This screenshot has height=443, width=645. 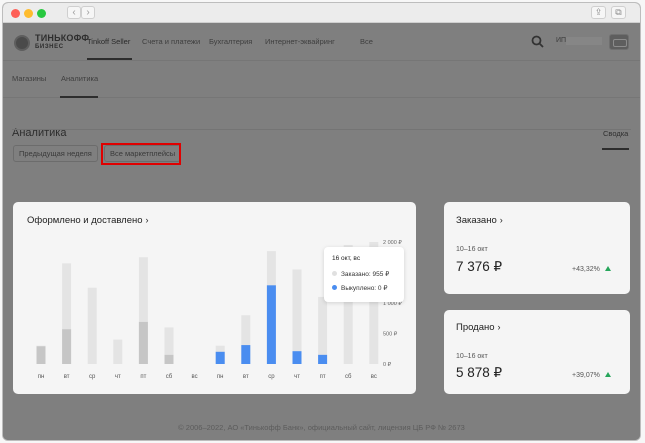 What do you see at coordinates (390, 334) in the screenshot?
I see `y-tick-label: 500 ₽` at bounding box center [390, 334].